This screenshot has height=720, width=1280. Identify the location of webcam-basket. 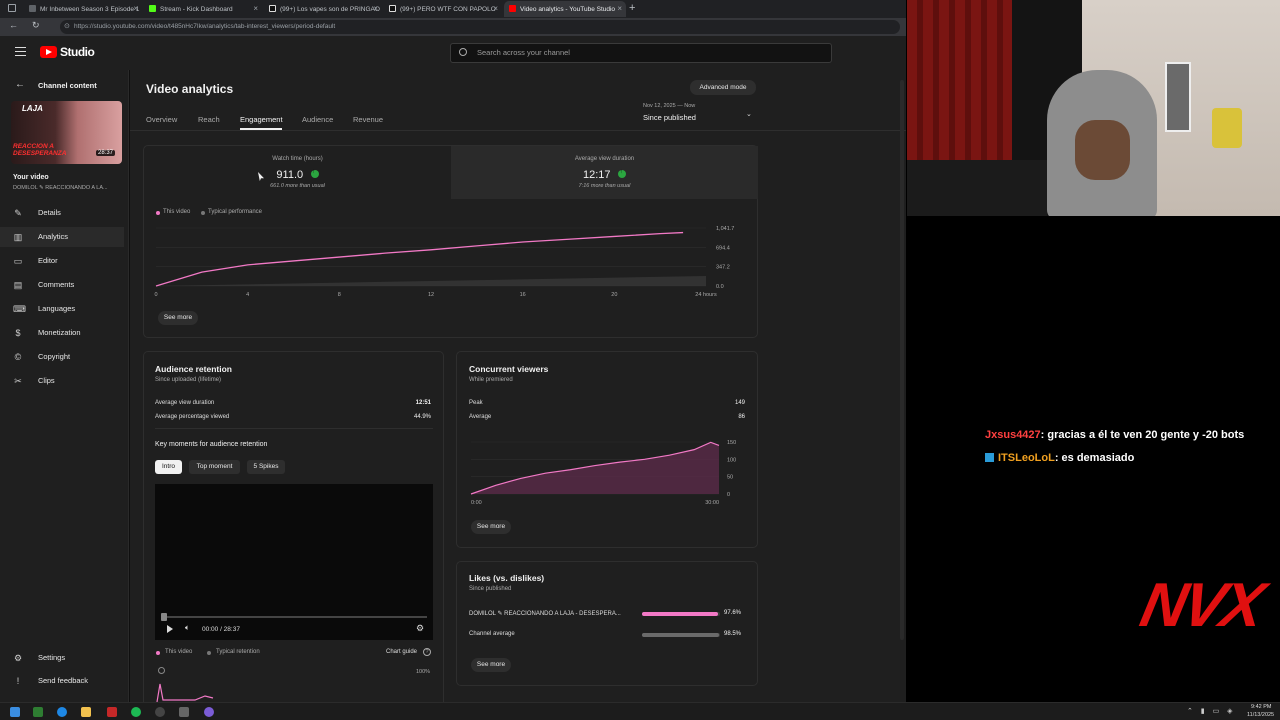
(1227, 128).